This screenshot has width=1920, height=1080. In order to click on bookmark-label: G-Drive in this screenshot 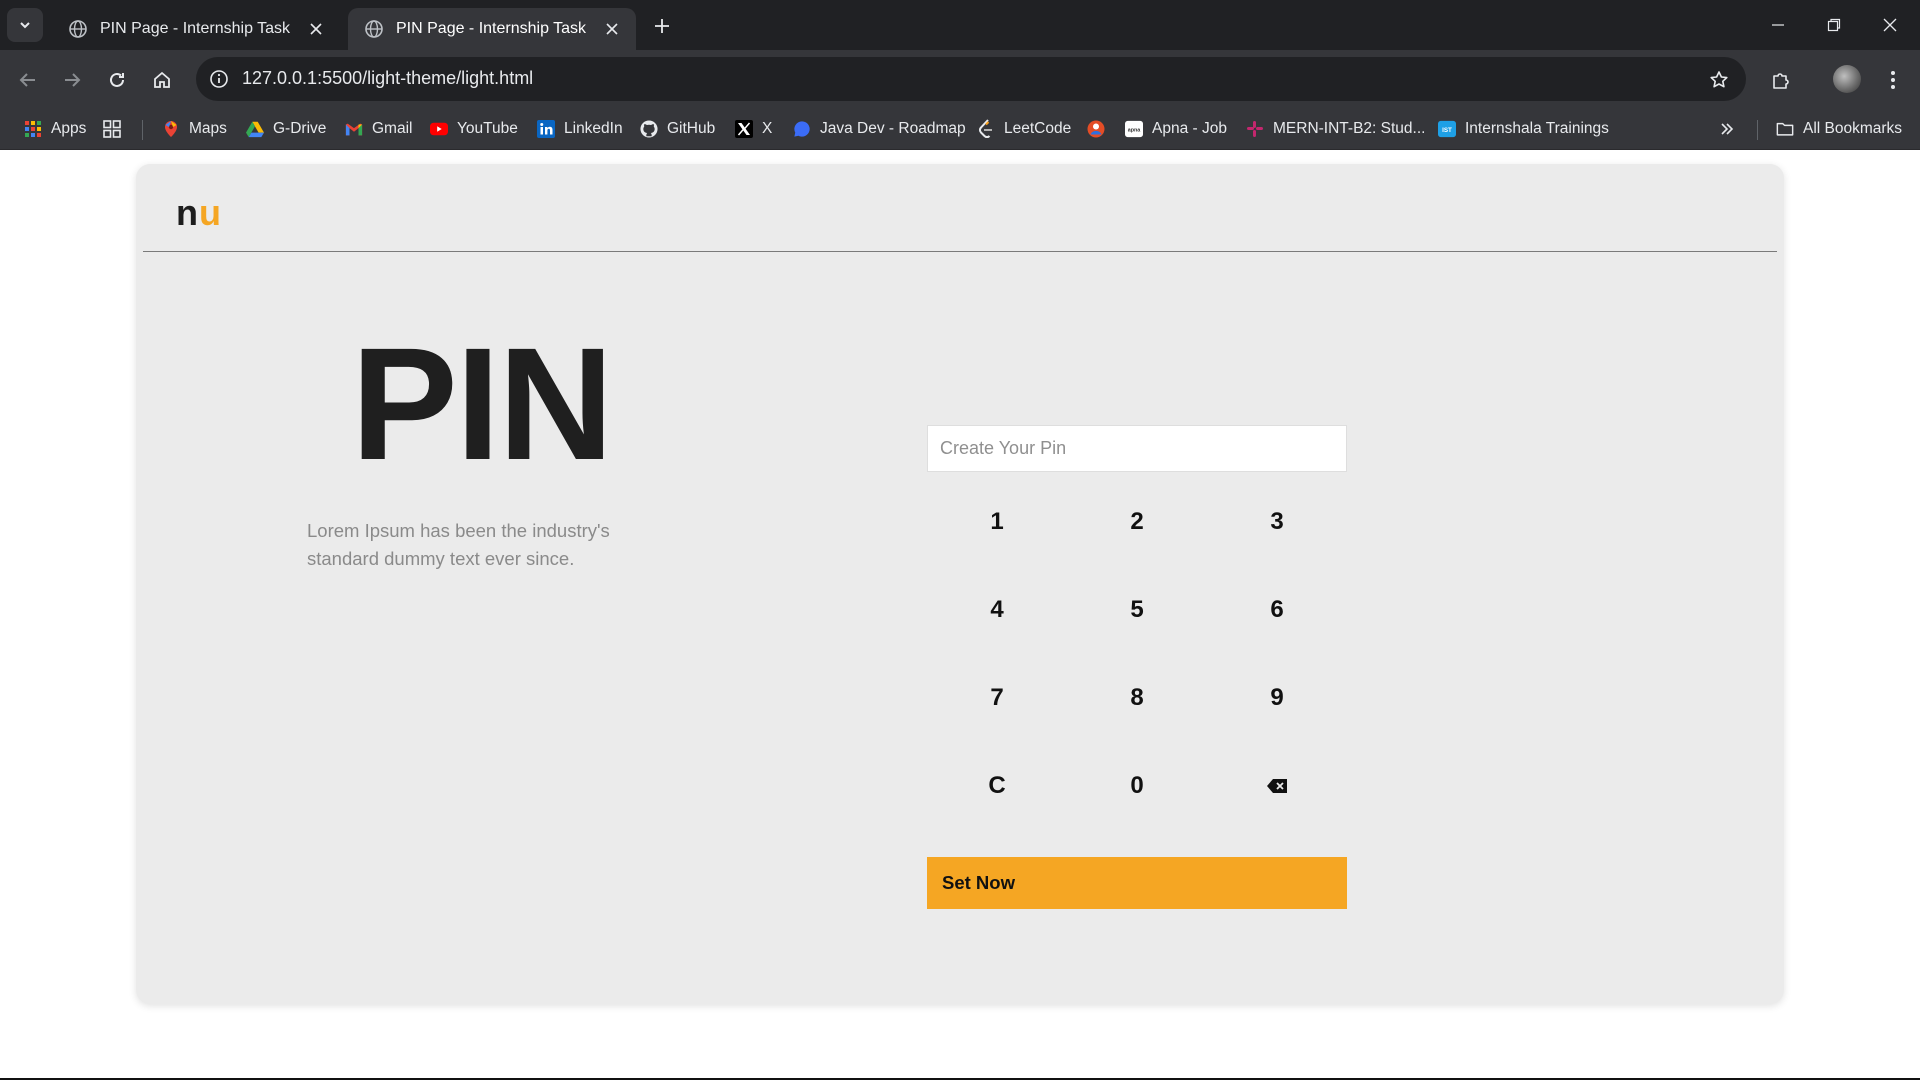, I will do `click(300, 128)`.